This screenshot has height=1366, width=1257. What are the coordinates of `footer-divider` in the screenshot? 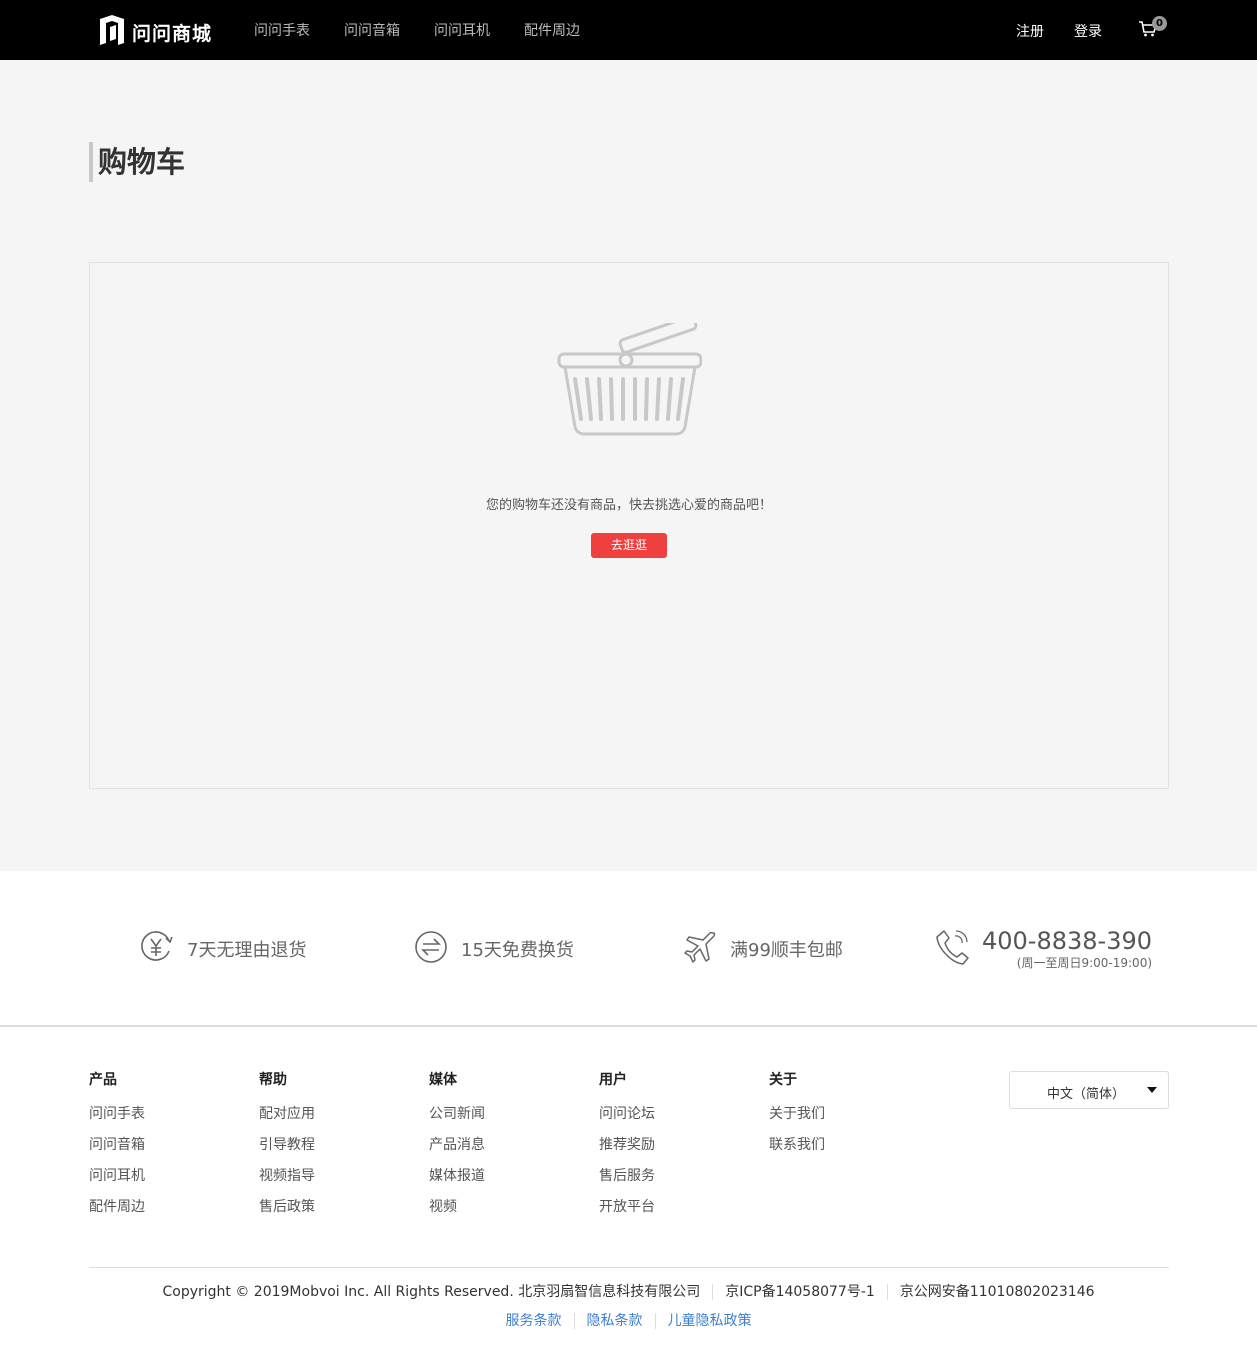 It's located at (629, 1267).